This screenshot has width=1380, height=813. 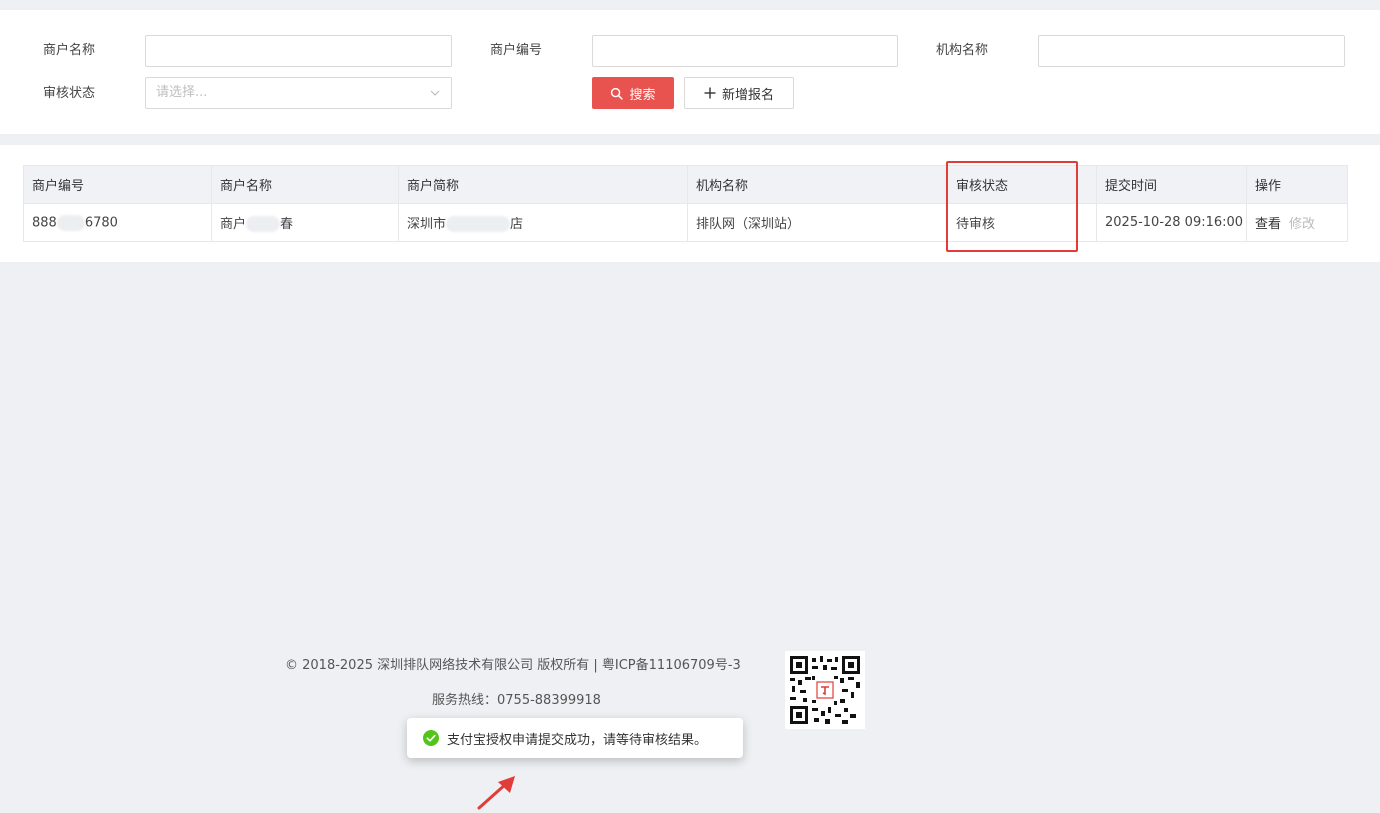 I want to click on header-merchant-no: 商户编号, so click(x=117, y=184).